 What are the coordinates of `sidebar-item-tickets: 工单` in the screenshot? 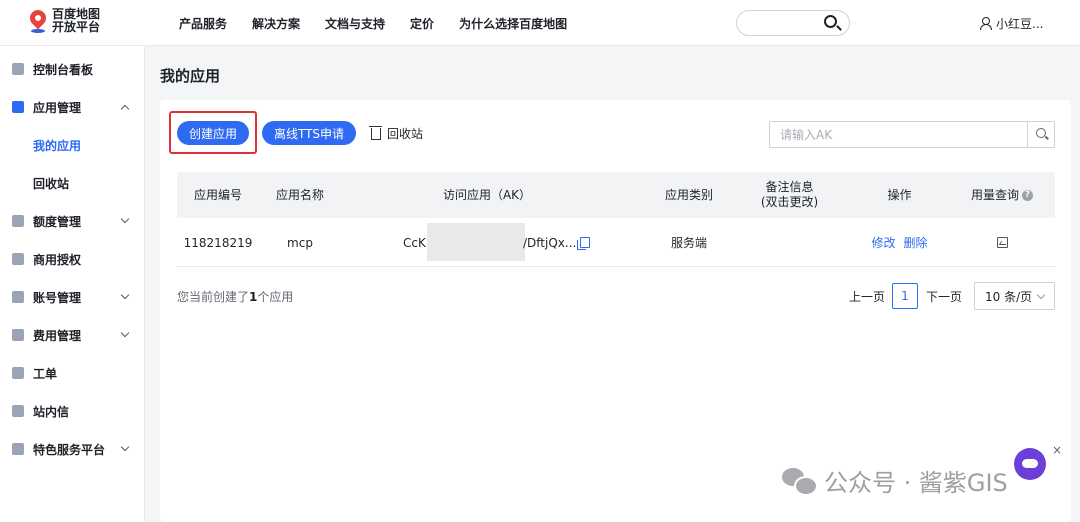 It's located at (72, 373).